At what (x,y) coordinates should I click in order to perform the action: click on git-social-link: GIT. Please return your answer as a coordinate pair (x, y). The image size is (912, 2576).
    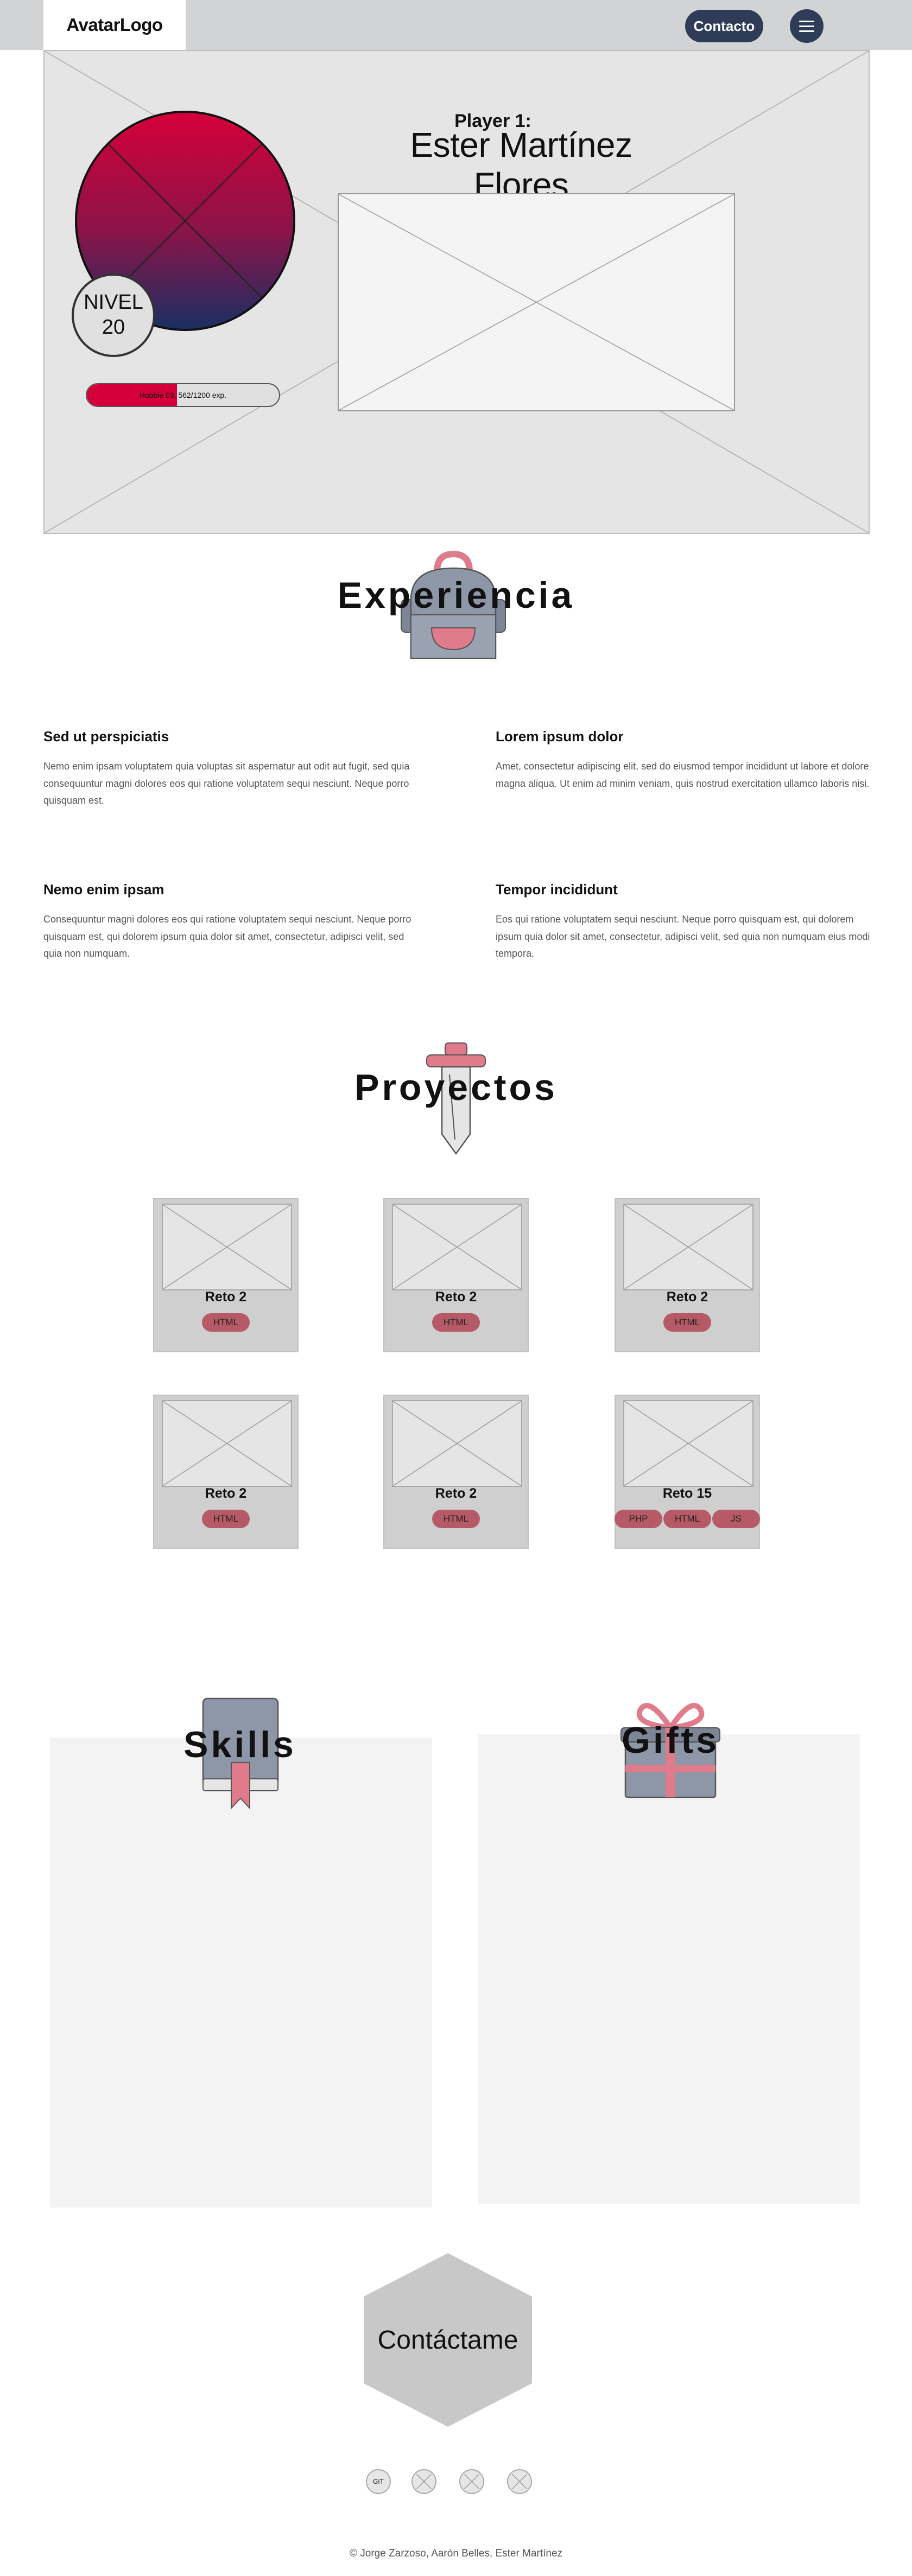
    Looking at the image, I should click on (378, 2482).